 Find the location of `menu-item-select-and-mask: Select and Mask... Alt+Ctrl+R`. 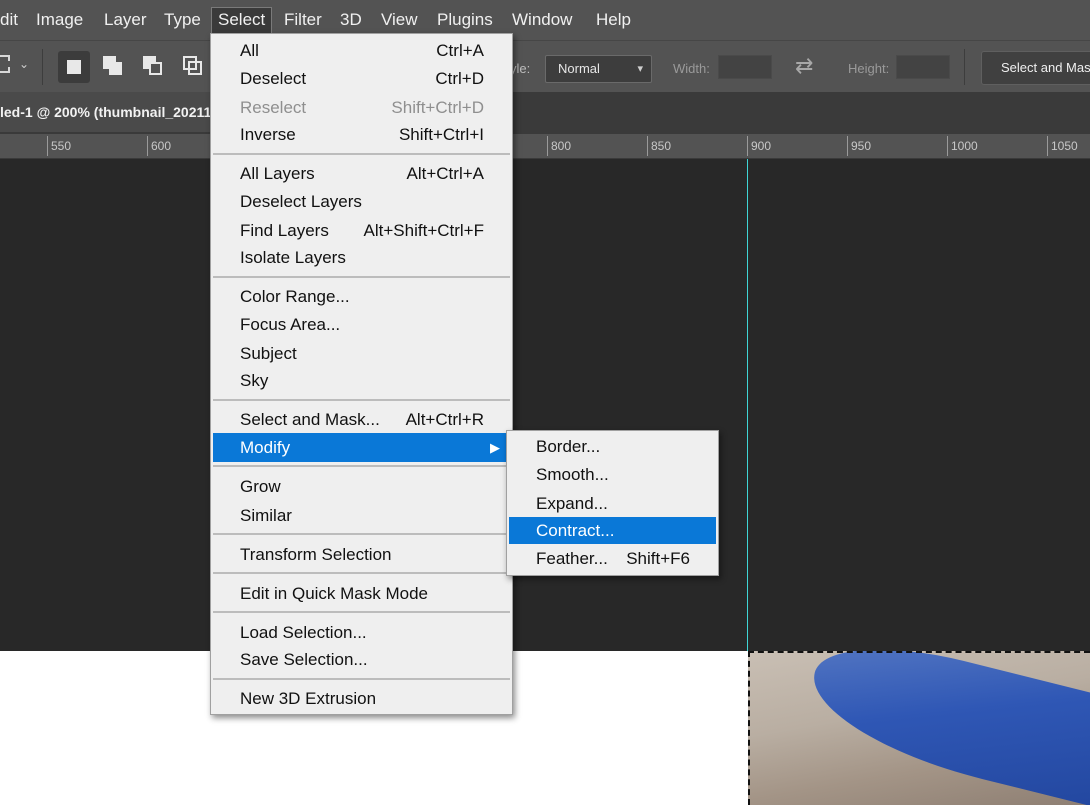

menu-item-select-and-mask: Select and Mask... Alt+Ctrl+R is located at coordinates (361, 419).